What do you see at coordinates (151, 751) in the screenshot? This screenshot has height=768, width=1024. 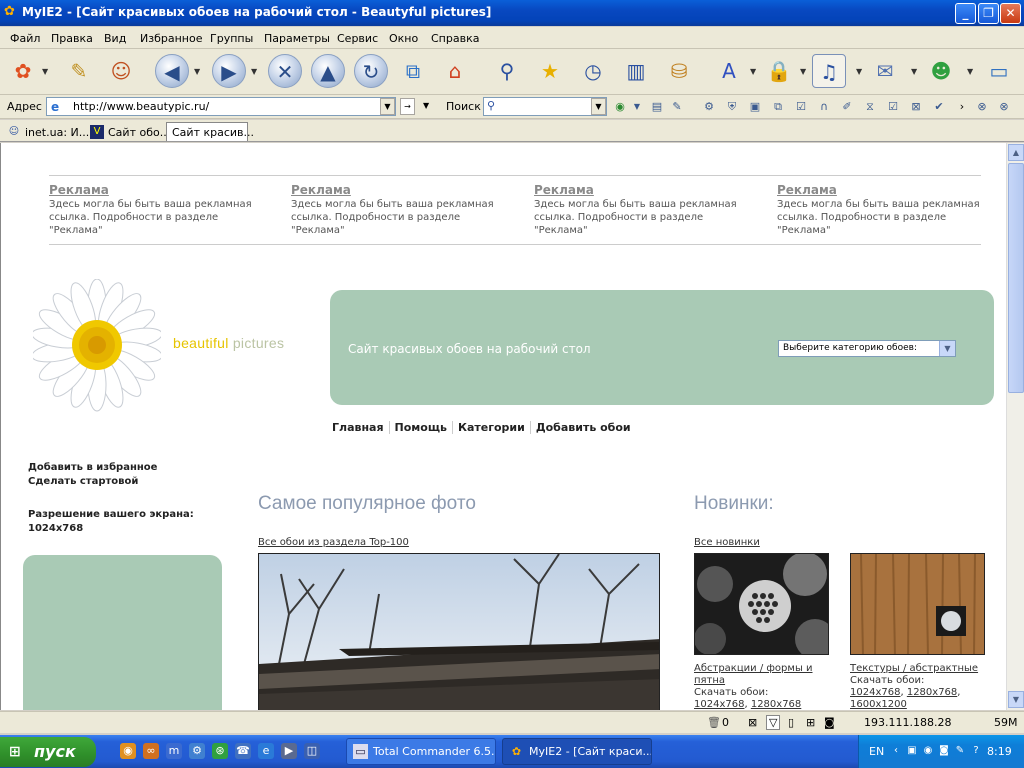 I see `quicklaunch-app-icon: ∞` at bounding box center [151, 751].